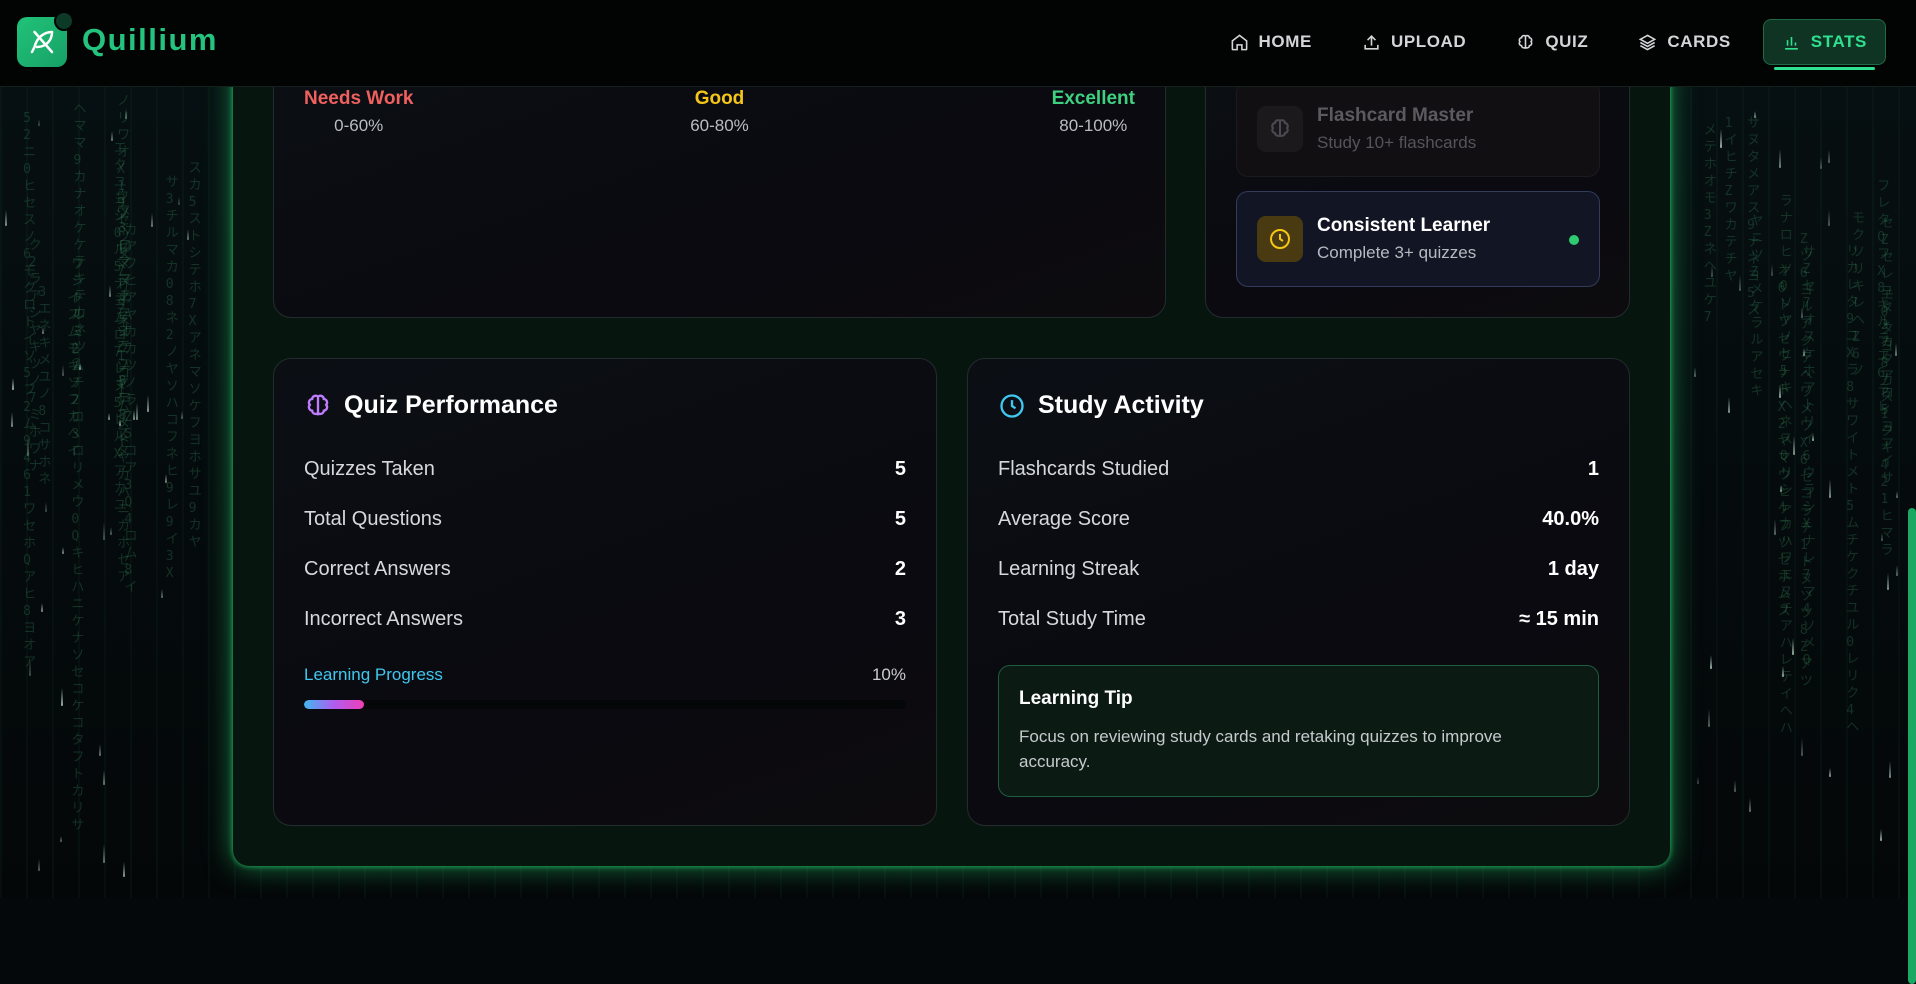  What do you see at coordinates (150, 40) in the screenshot?
I see `app-name: Quillium` at bounding box center [150, 40].